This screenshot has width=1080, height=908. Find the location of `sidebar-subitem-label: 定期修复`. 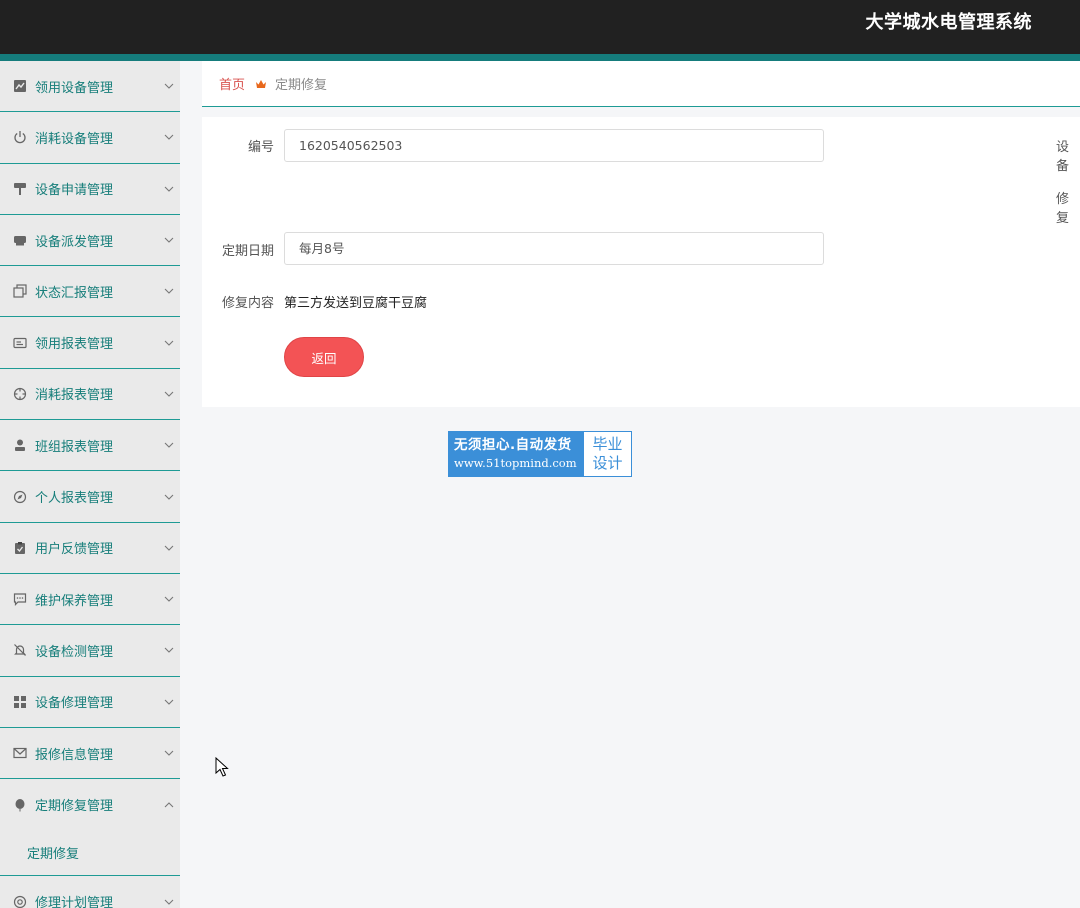

sidebar-subitem-label: 定期修复 is located at coordinates (53, 855).